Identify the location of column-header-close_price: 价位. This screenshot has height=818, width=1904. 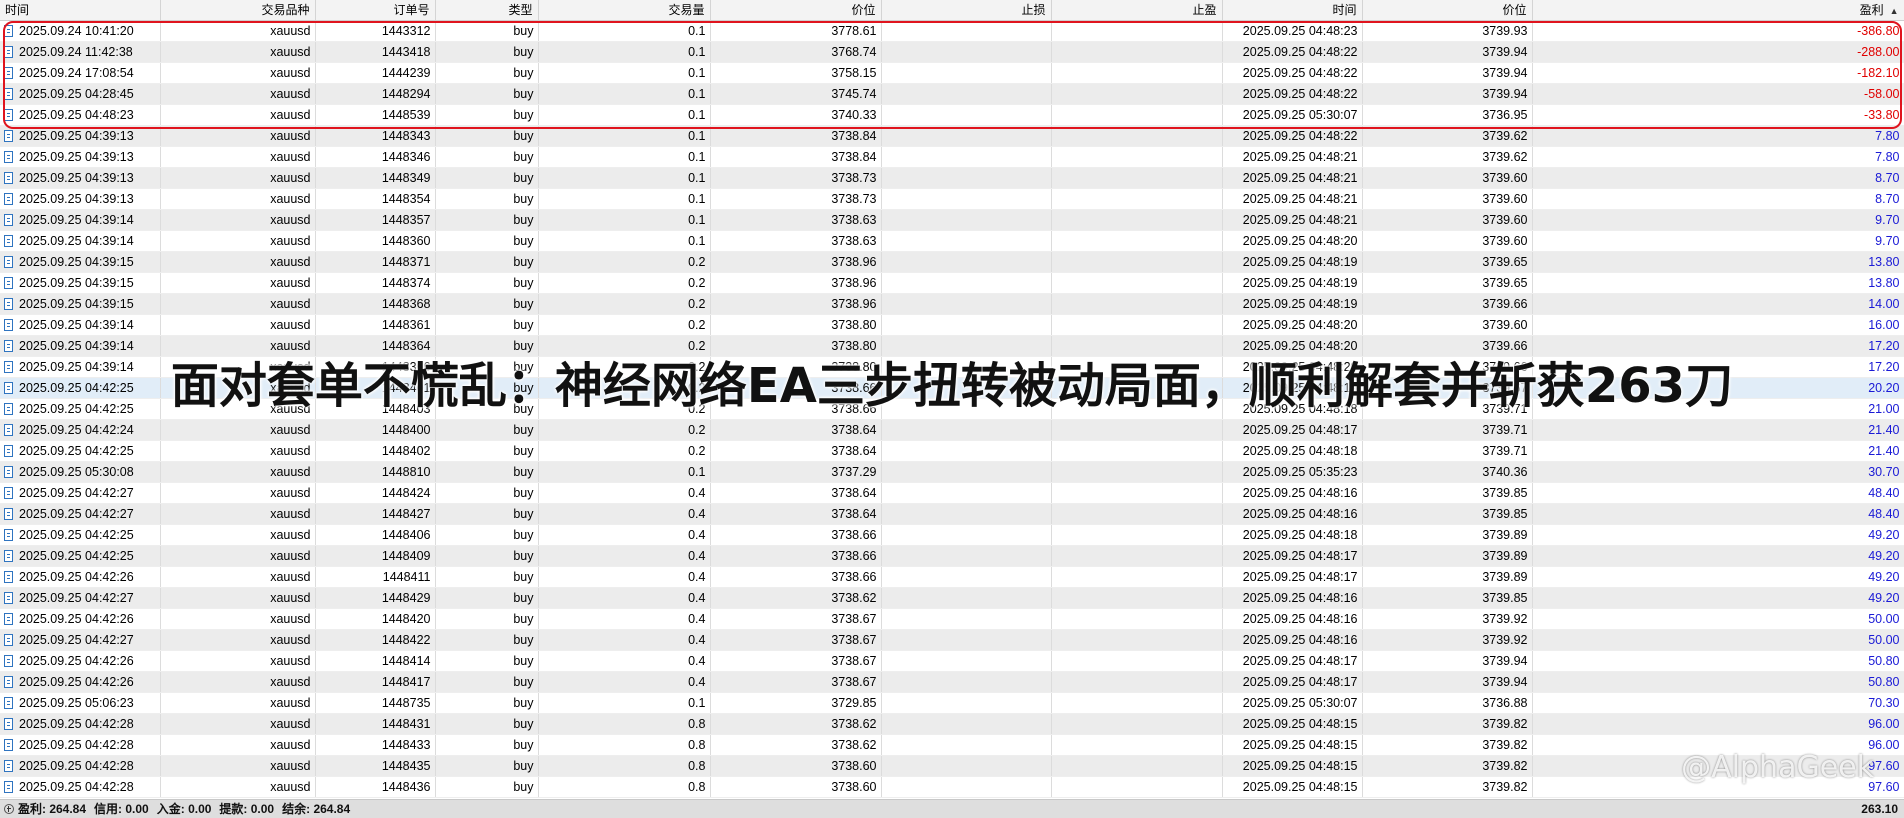
(1447, 10).